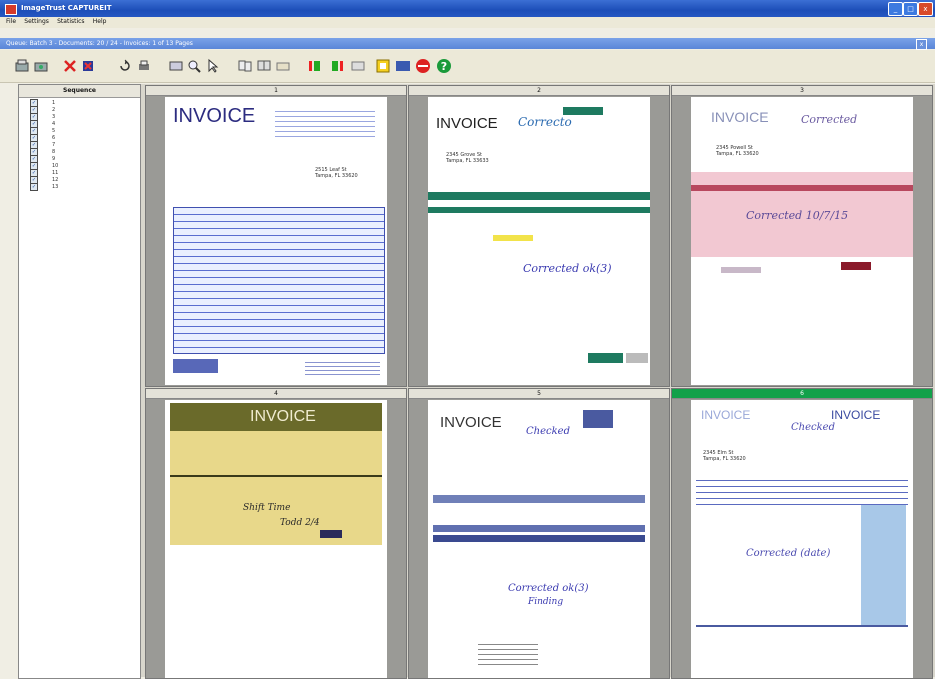  Describe the element at coordinates (176, 66) in the screenshot. I see `zoom-fit-icon` at that location.